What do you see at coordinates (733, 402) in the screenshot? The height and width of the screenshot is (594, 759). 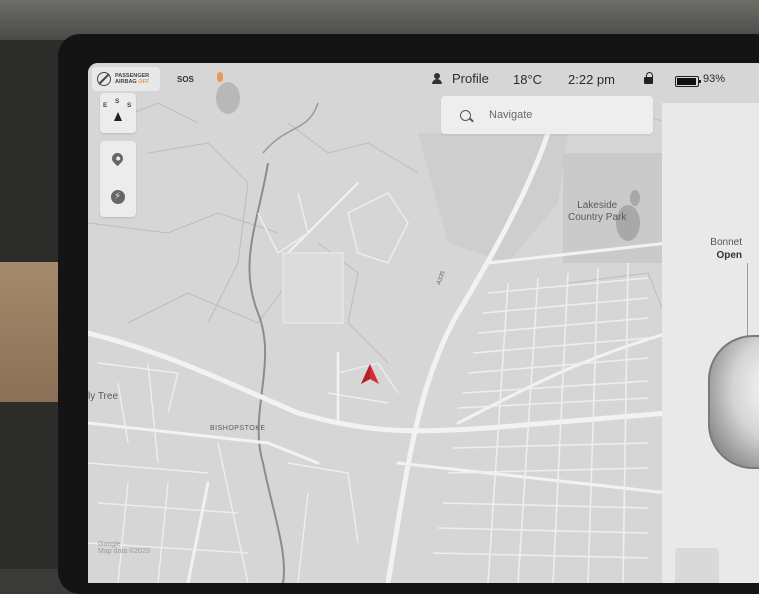 I see `car-render` at bounding box center [733, 402].